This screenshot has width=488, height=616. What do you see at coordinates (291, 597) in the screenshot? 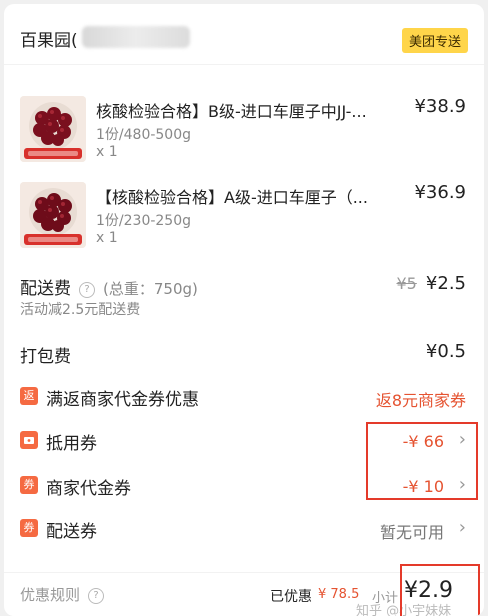
I see `saved-label: 已优惠` at bounding box center [291, 597].